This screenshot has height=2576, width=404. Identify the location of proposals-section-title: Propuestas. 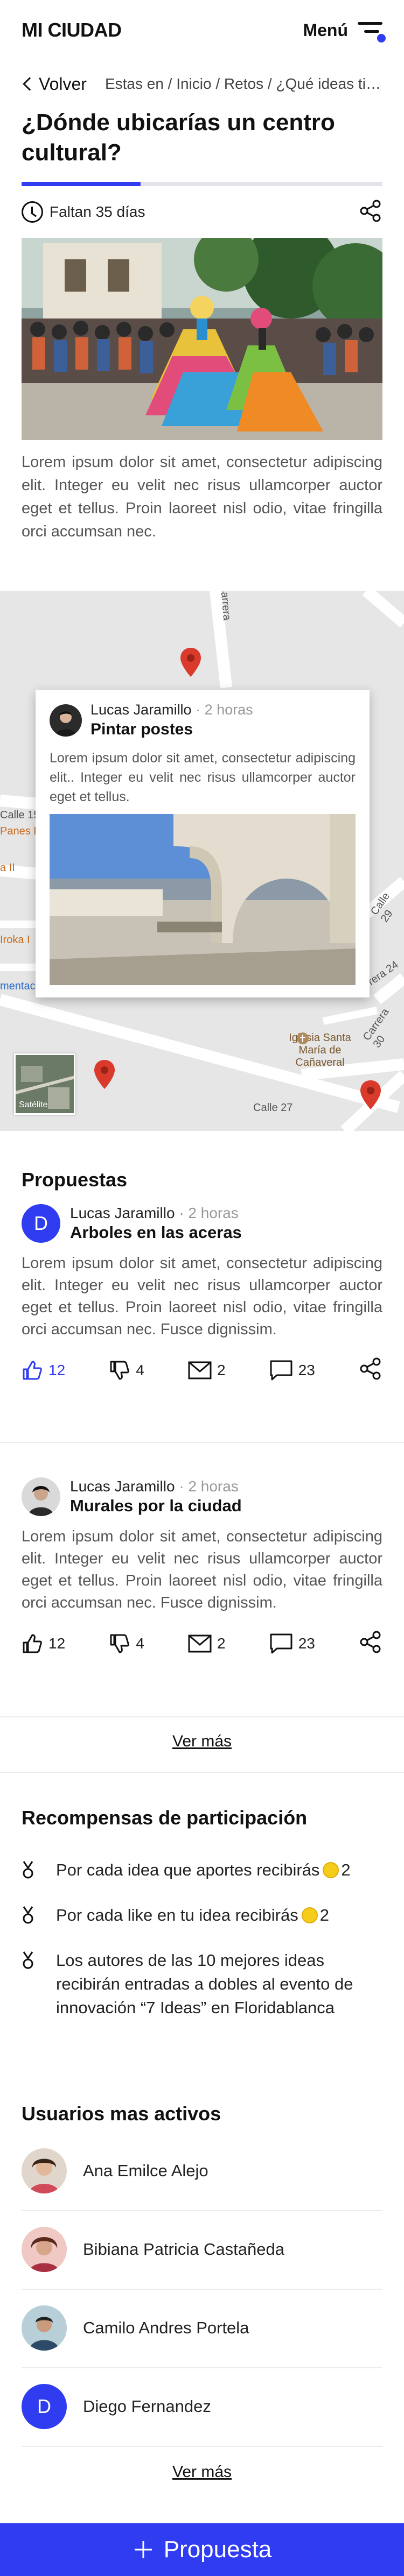
(75, 1180).